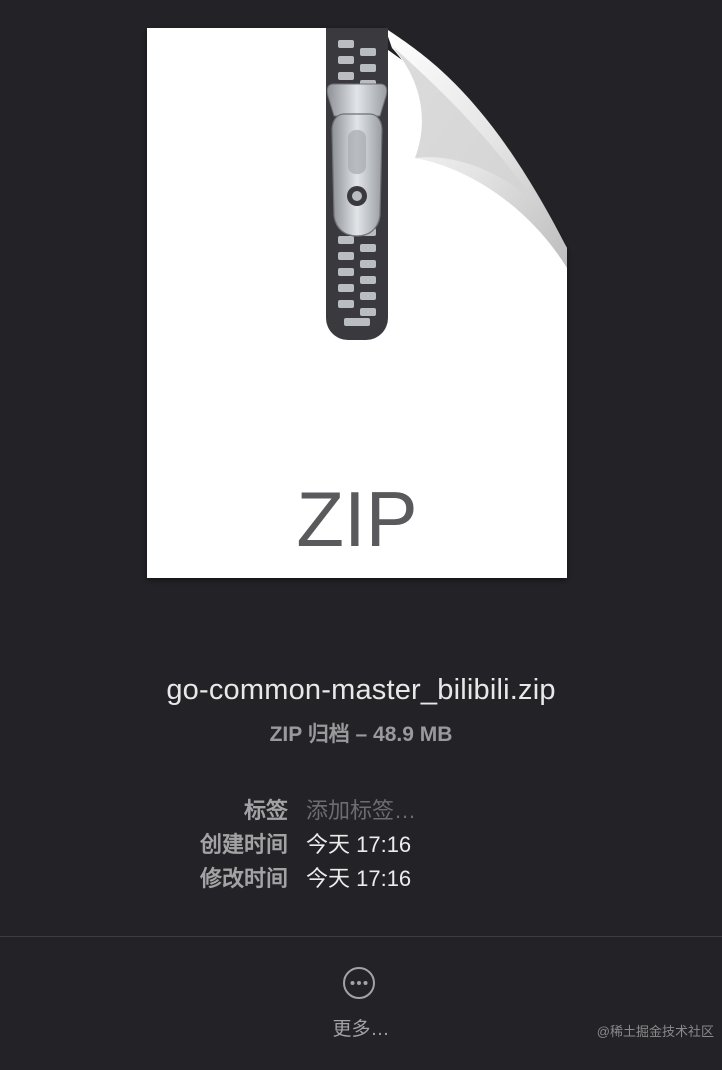 Image resolution: width=722 pixels, height=1070 pixels. What do you see at coordinates (359, 983) in the screenshot?
I see `ellipsis-circle-icon` at bounding box center [359, 983].